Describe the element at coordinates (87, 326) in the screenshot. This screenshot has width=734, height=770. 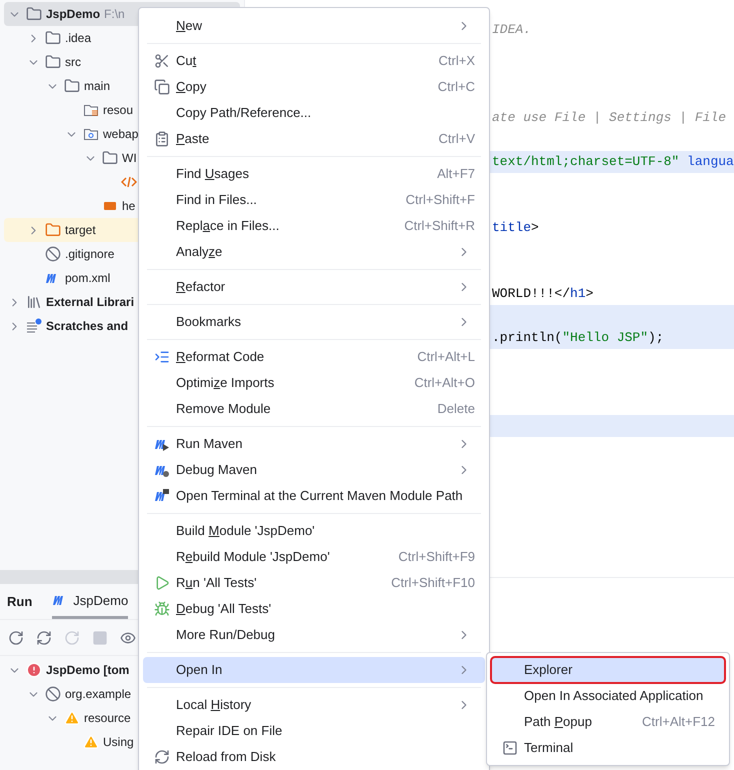
I see `tree-item-label: Scratches and` at that location.